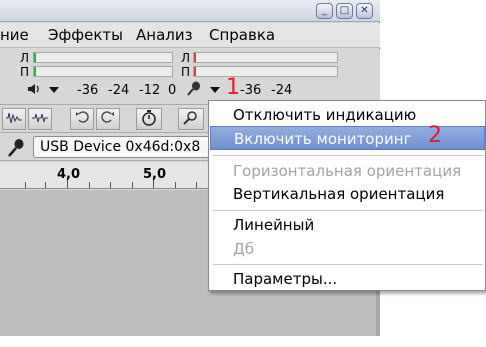 This screenshot has height=347, width=486. I want to click on input-device-select: USB Device 0x46d:0x8, so click(133, 147).